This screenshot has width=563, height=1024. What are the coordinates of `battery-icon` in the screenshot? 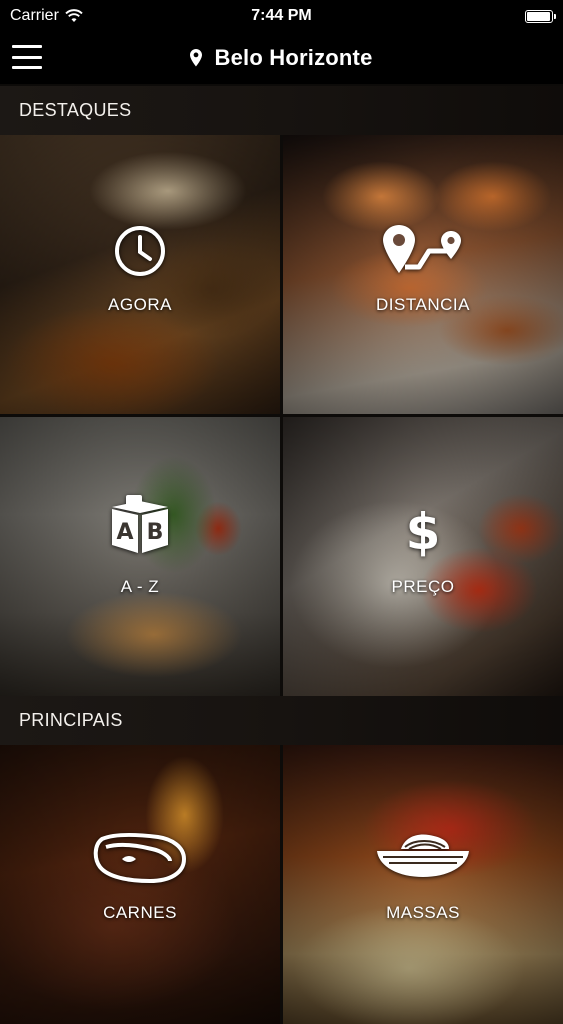 It's located at (540, 16).